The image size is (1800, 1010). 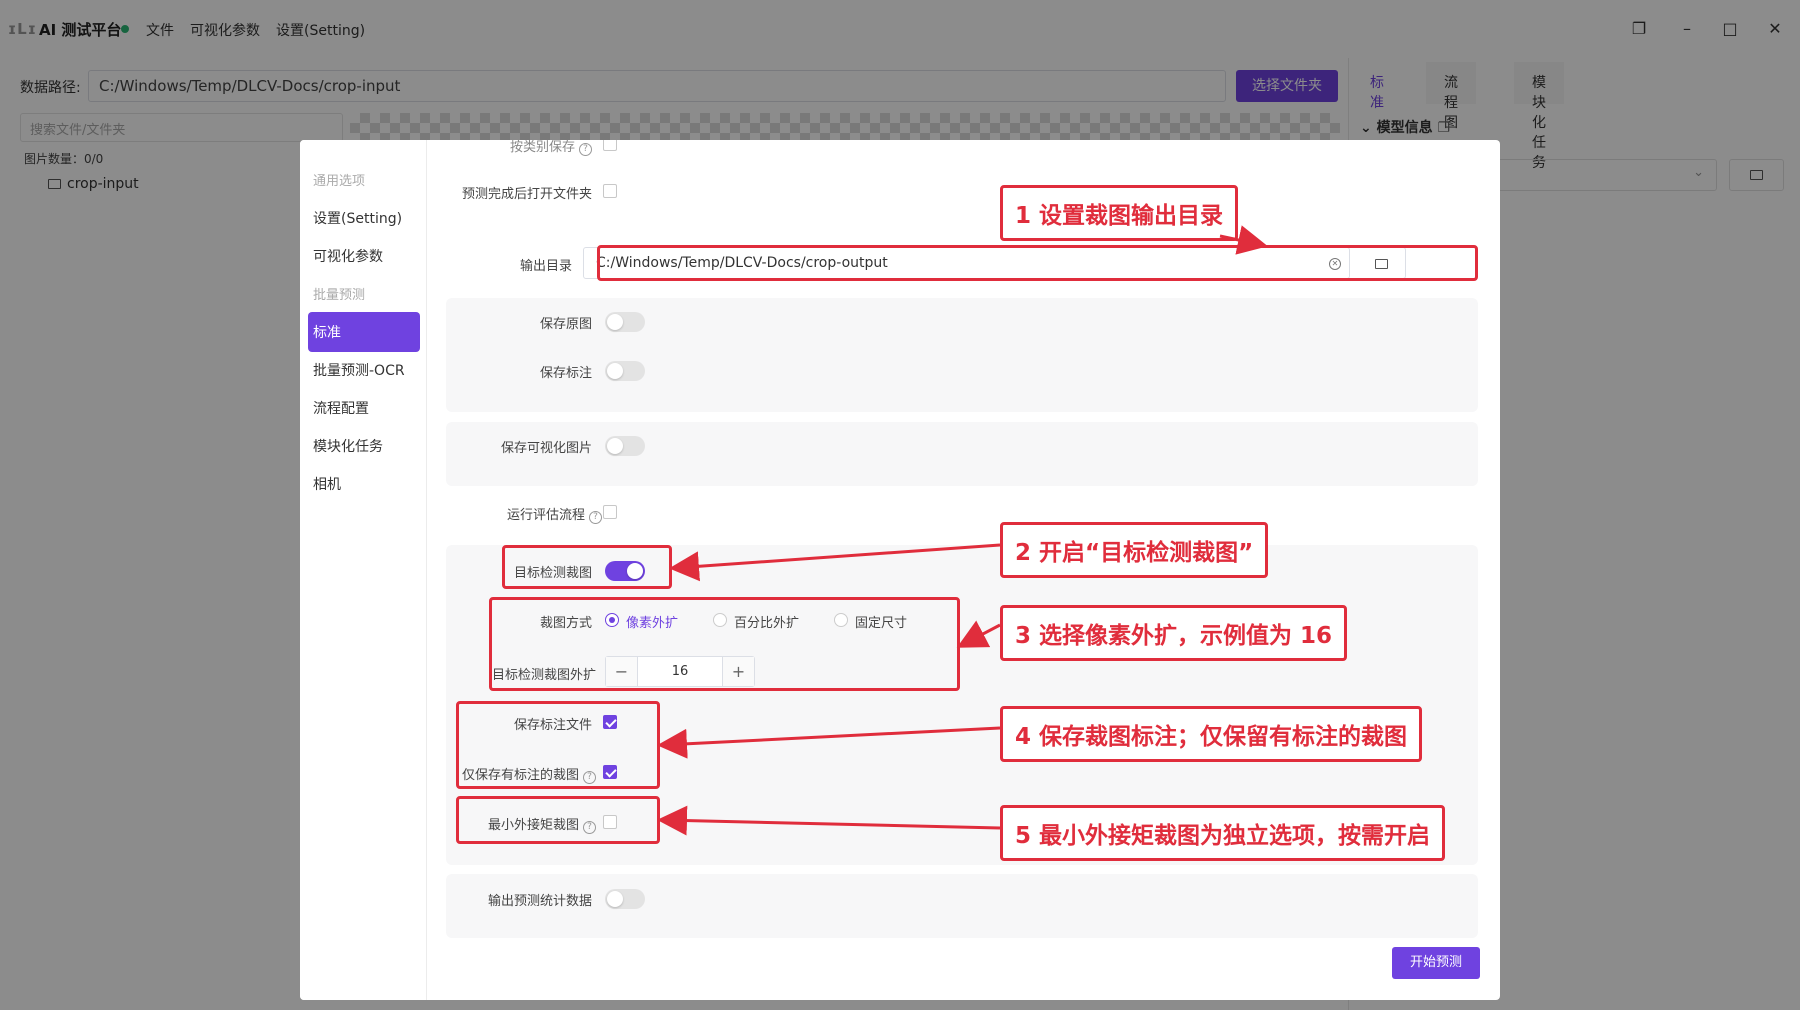 What do you see at coordinates (587, 567) in the screenshot?
I see `annotation-box-detect-crop` at bounding box center [587, 567].